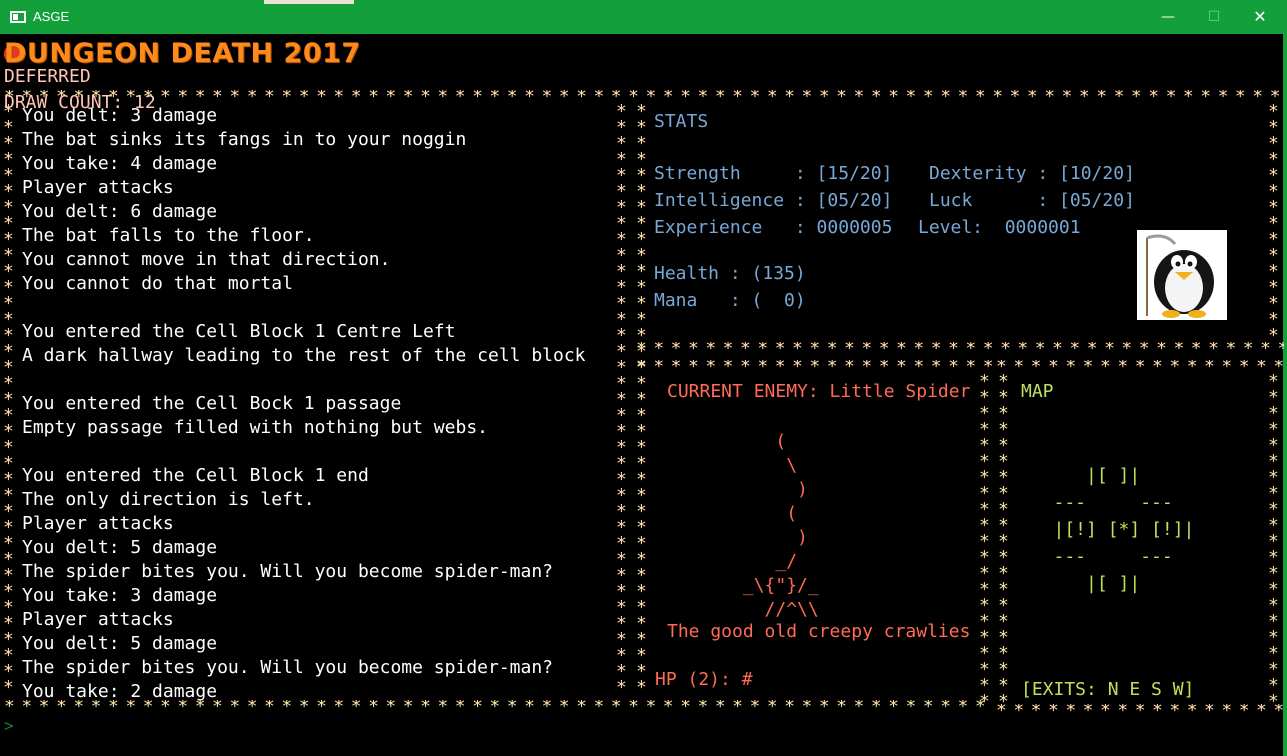  Describe the element at coordinates (1037, 391) in the screenshot. I see `map-heading: MAP` at that location.